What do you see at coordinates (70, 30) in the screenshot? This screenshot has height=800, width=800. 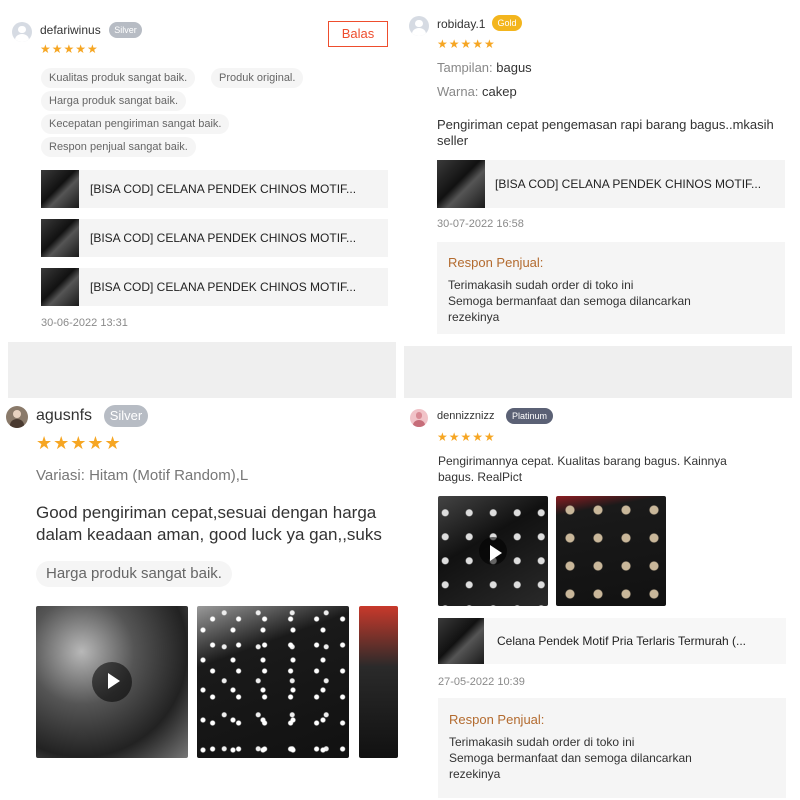 I see `username: defariwinus` at bounding box center [70, 30].